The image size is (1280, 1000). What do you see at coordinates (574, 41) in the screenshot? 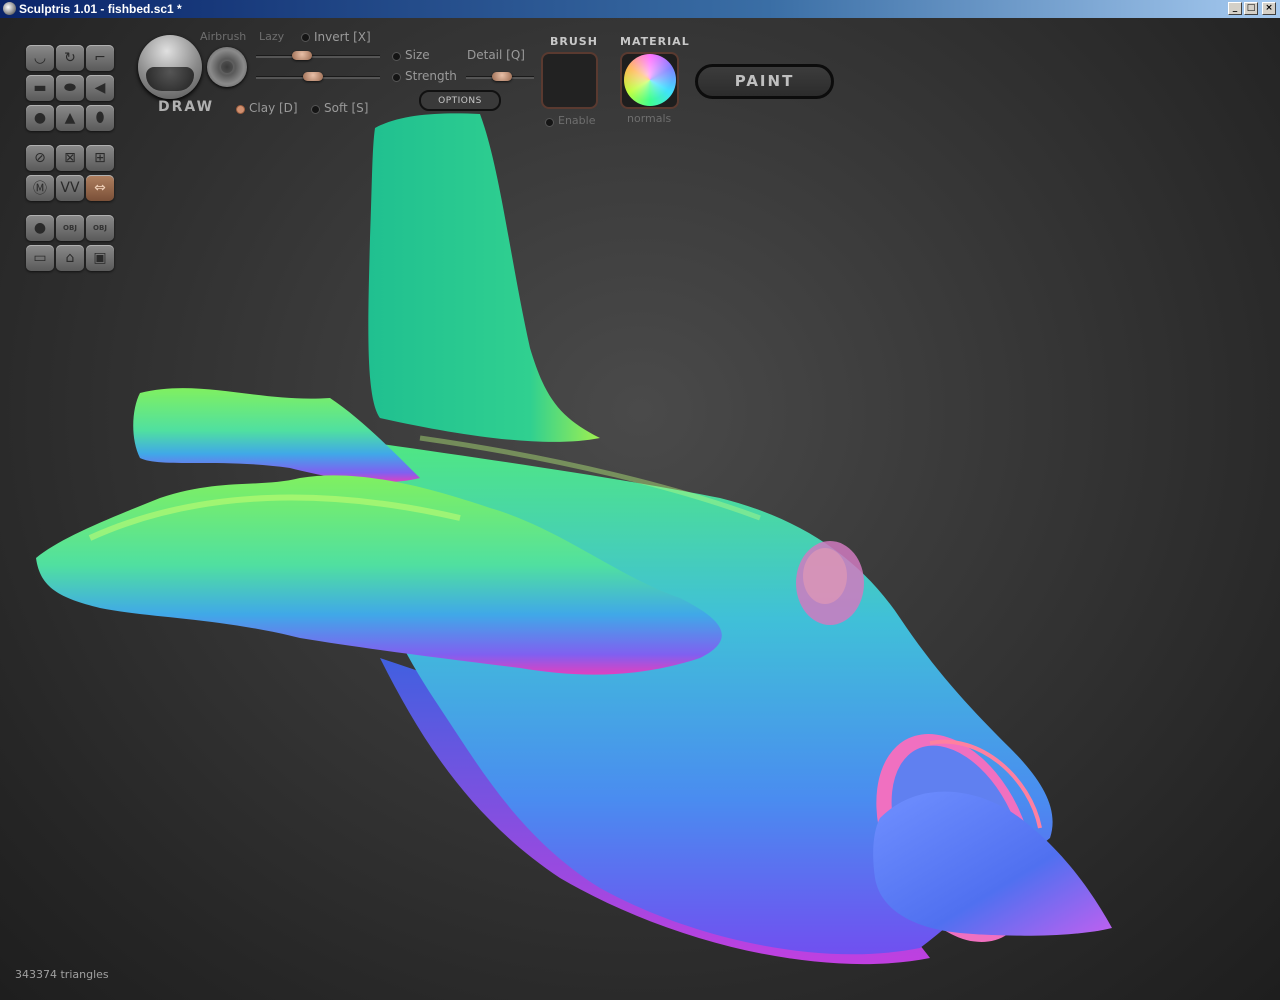
I see `brush-header: BRUSH` at bounding box center [574, 41].